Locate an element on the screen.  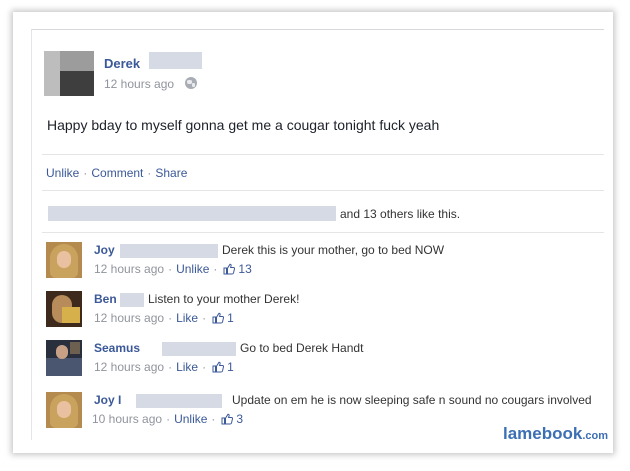
commenter-name: Seamus is located at coordinates (117, 348).